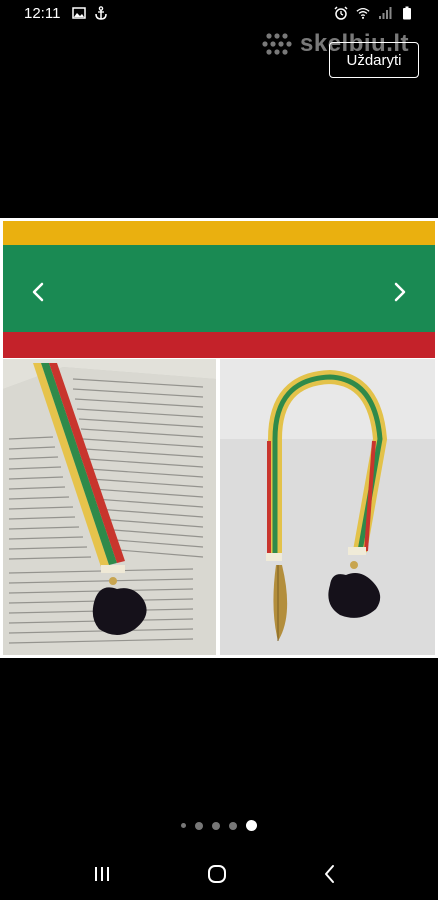 This screenshot has height=900, width=438. Describe the element at coordinates (277, 44) in the screenshot. I see `skelbiu-logo-icon` at that location.